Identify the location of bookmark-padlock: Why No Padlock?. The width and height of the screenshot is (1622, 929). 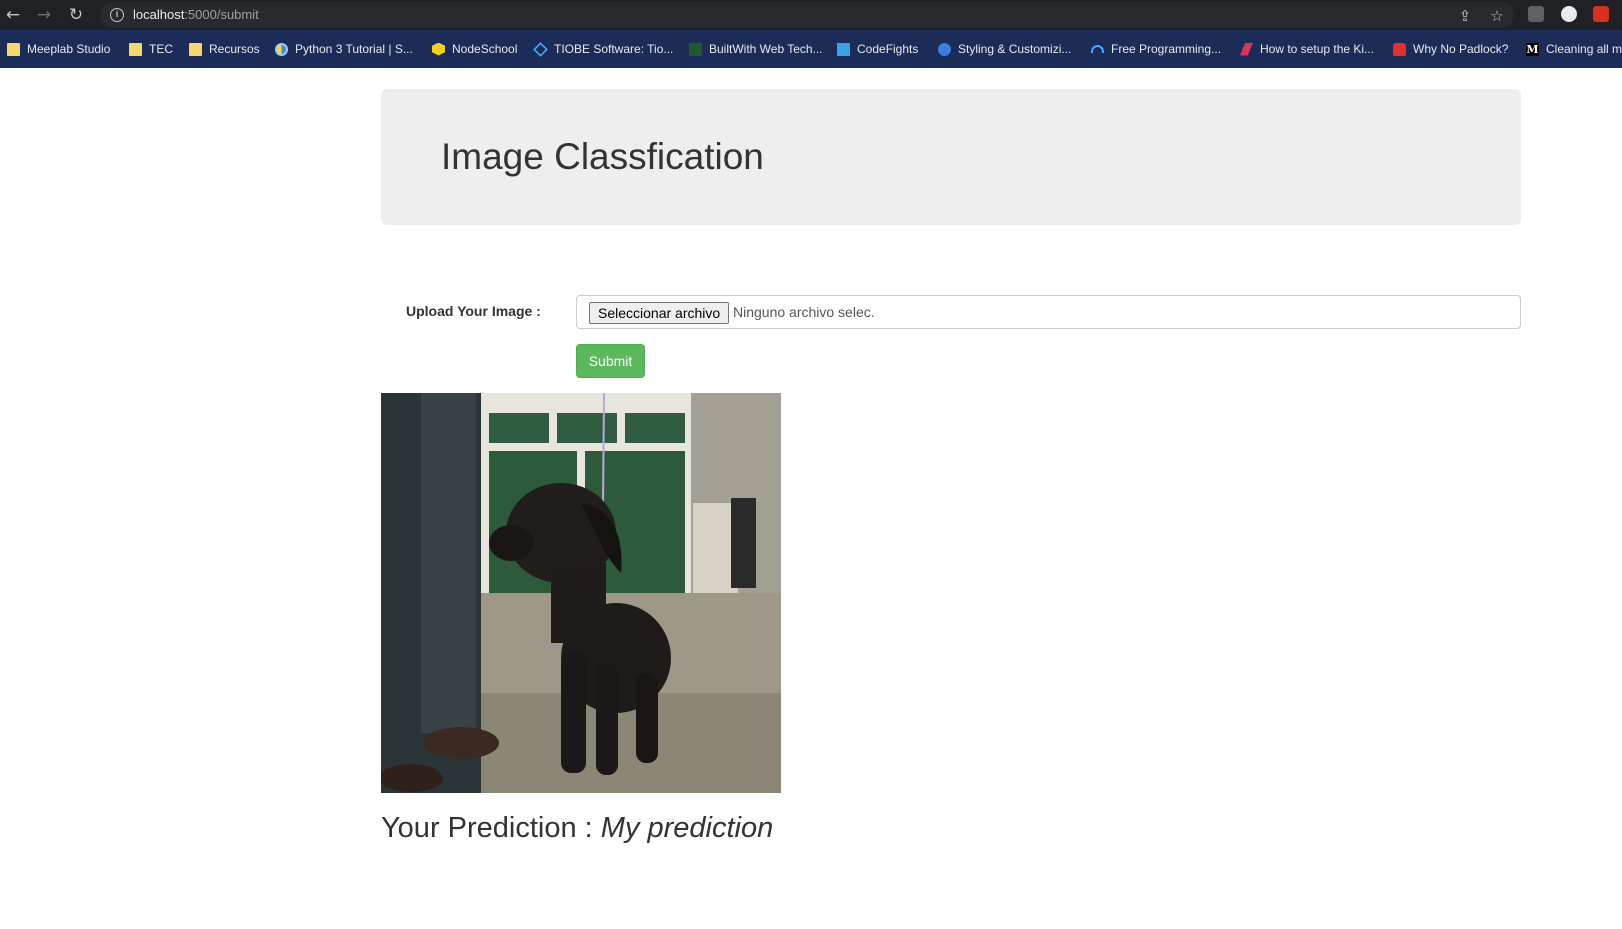
(1450, 49).